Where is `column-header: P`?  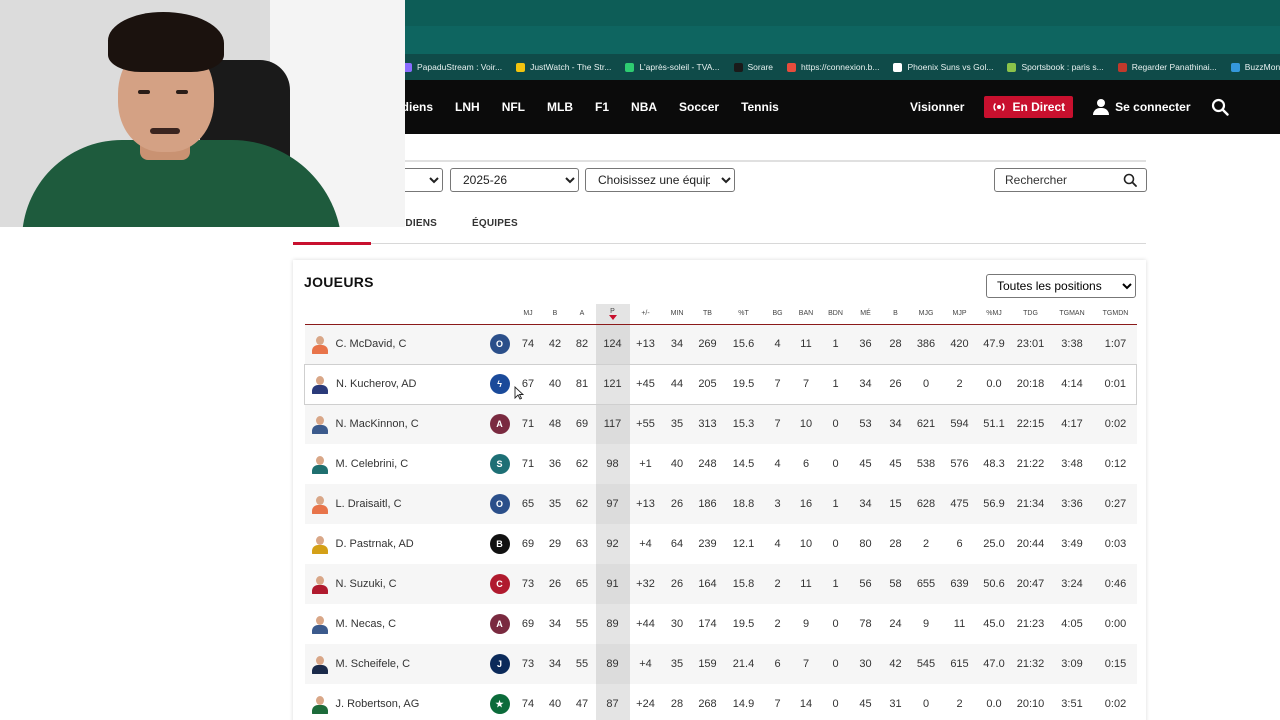 column-header: P is located at coordinates (612, 314).